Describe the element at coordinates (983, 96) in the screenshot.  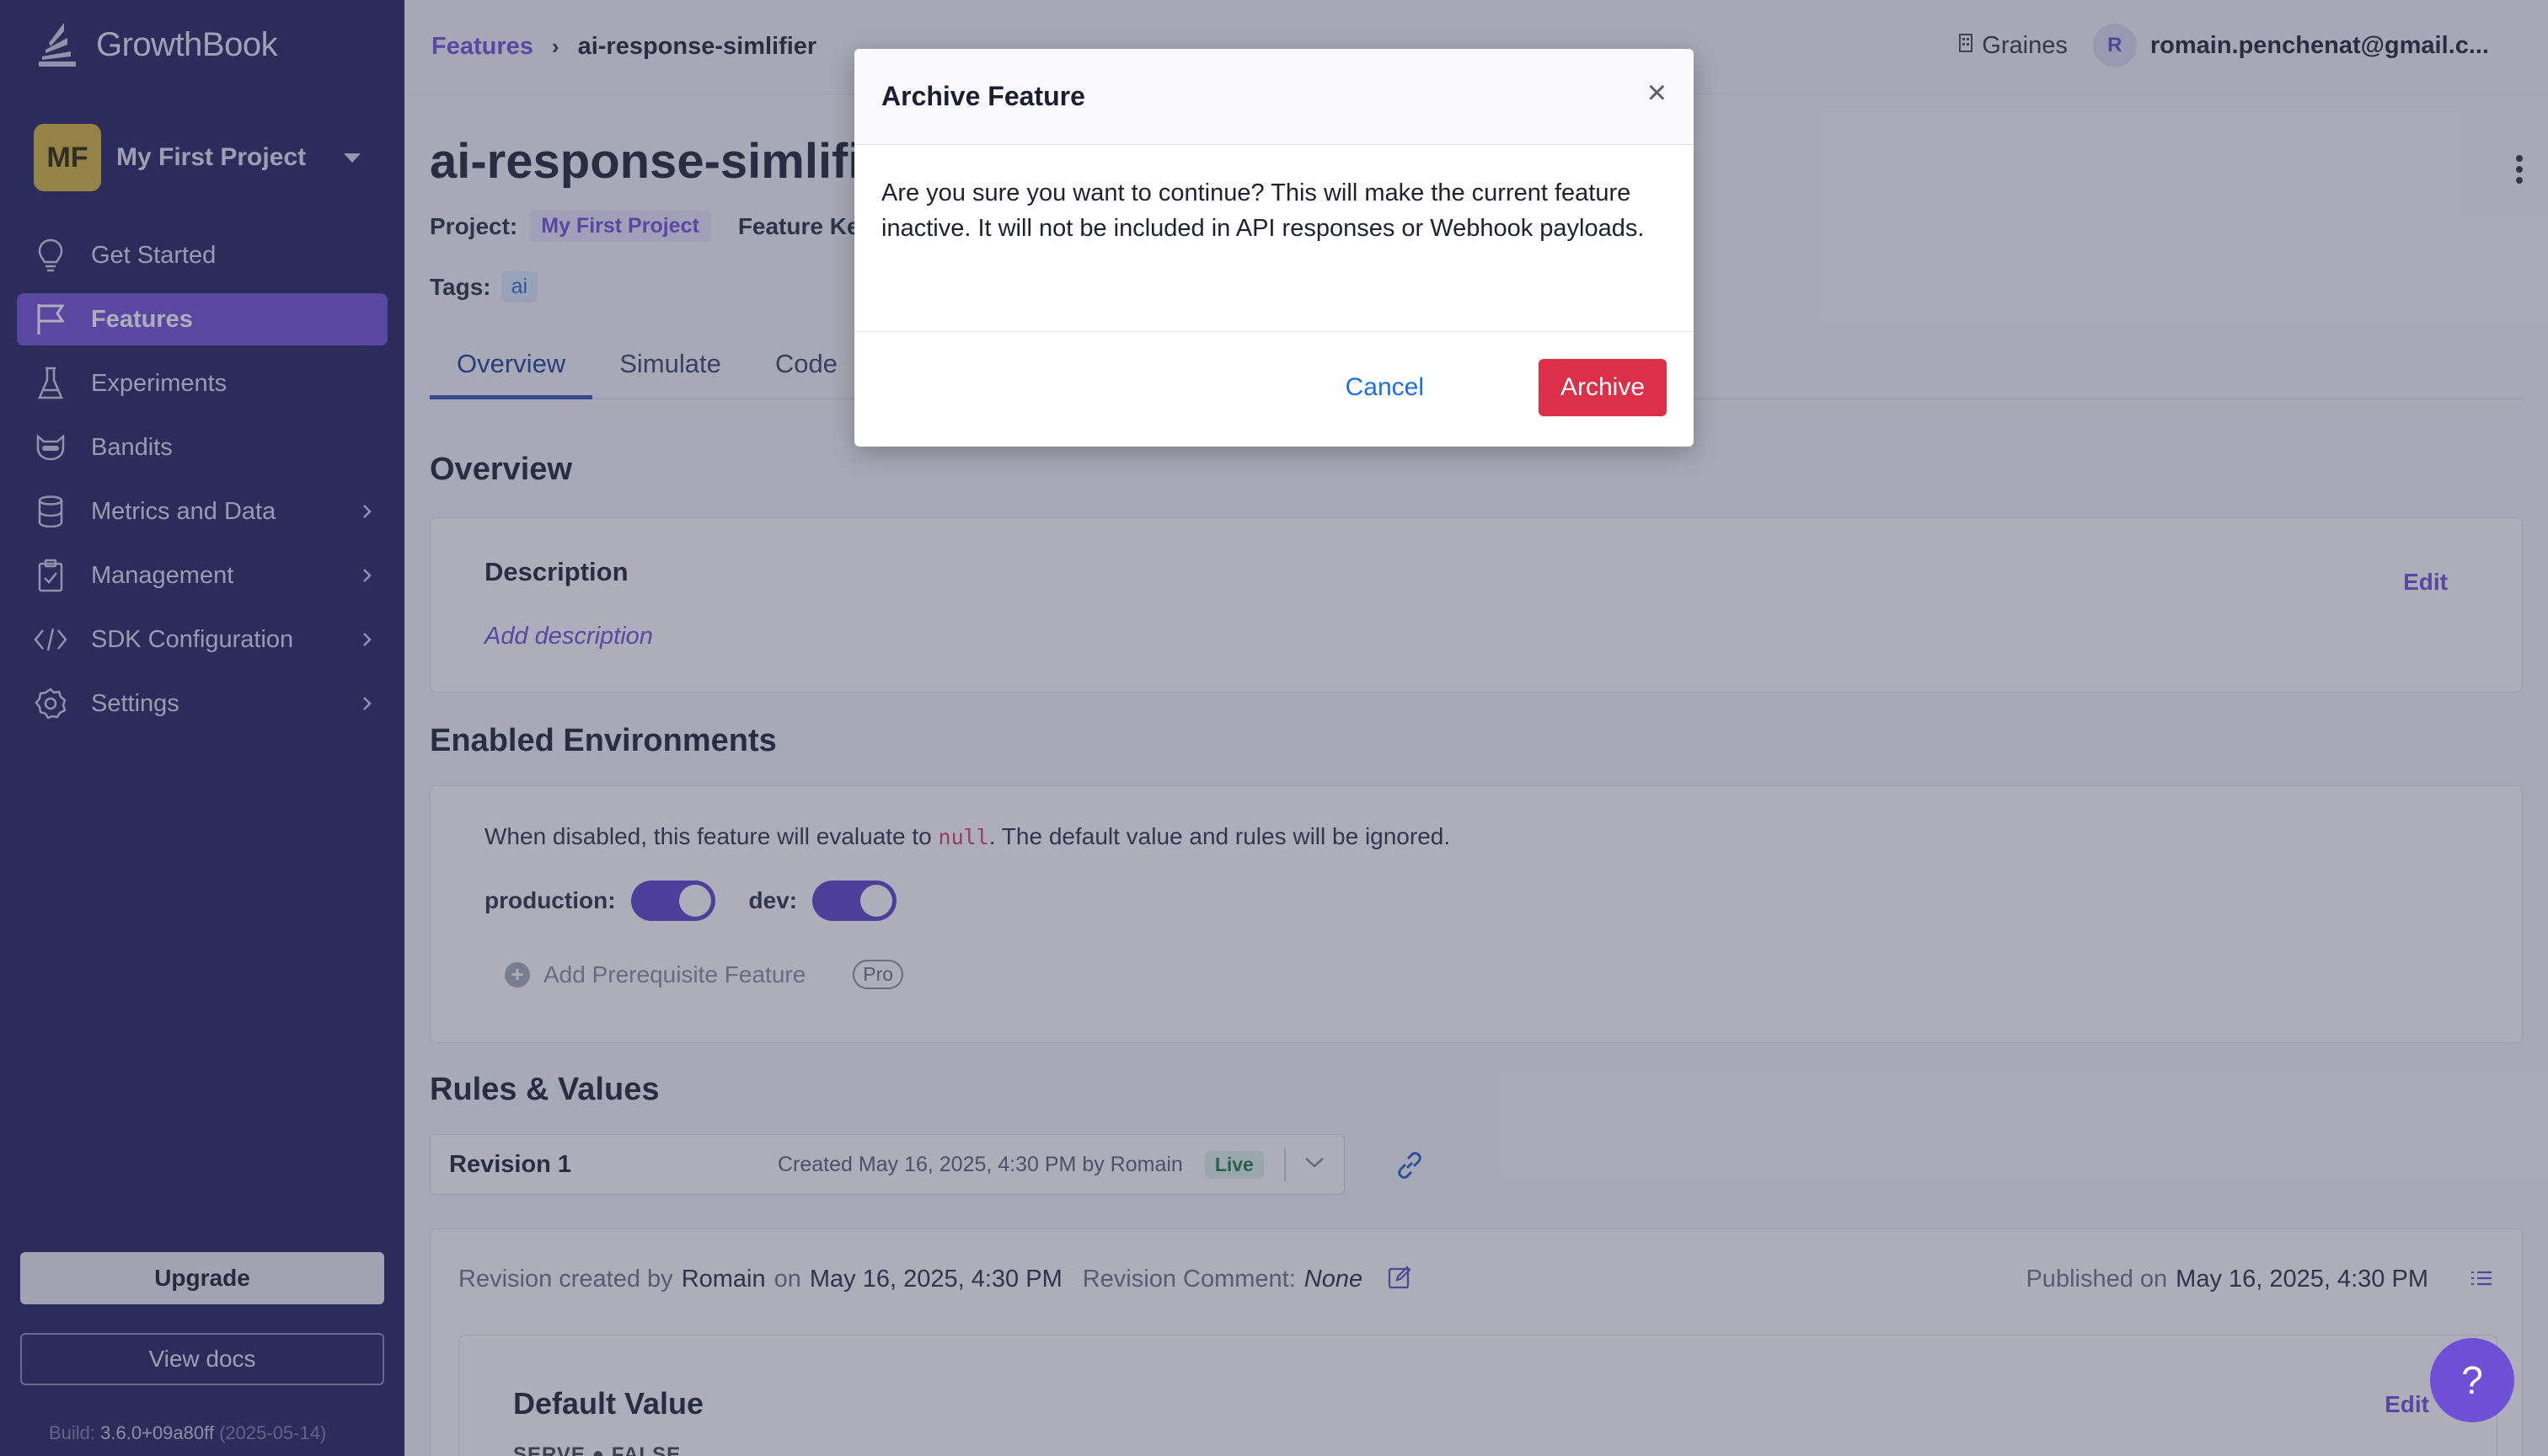
I see `modal-title: Archive Feature` at that location.